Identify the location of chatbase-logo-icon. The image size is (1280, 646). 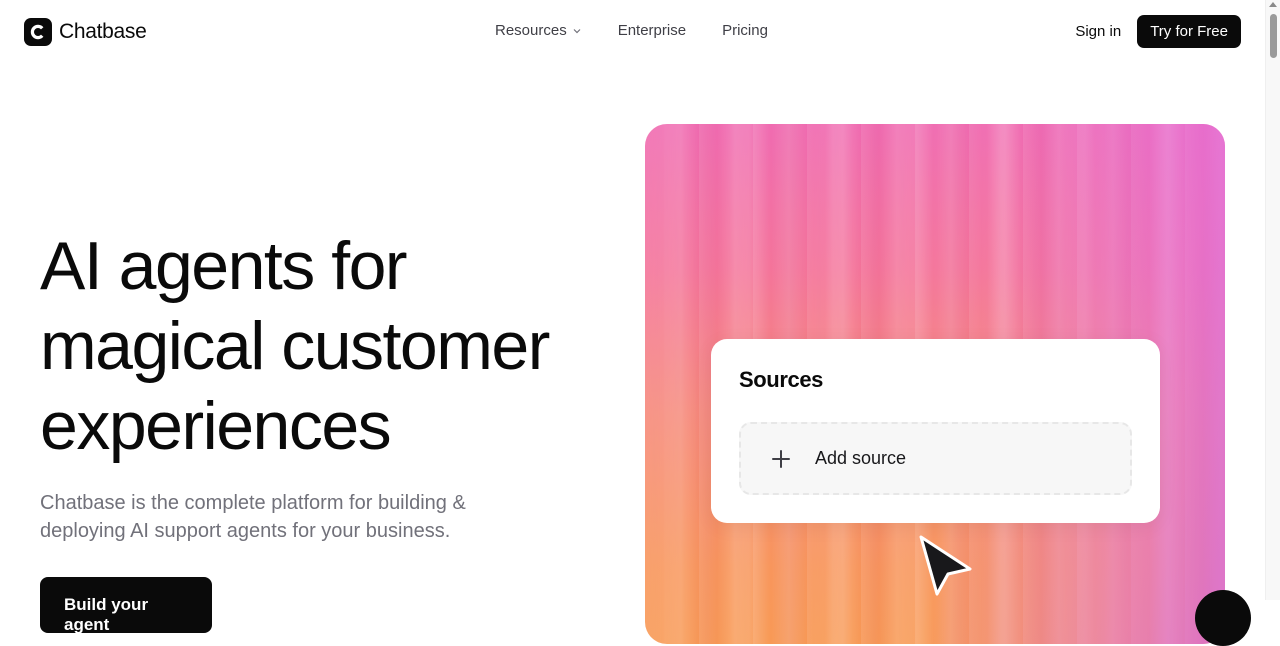
(38, 32).